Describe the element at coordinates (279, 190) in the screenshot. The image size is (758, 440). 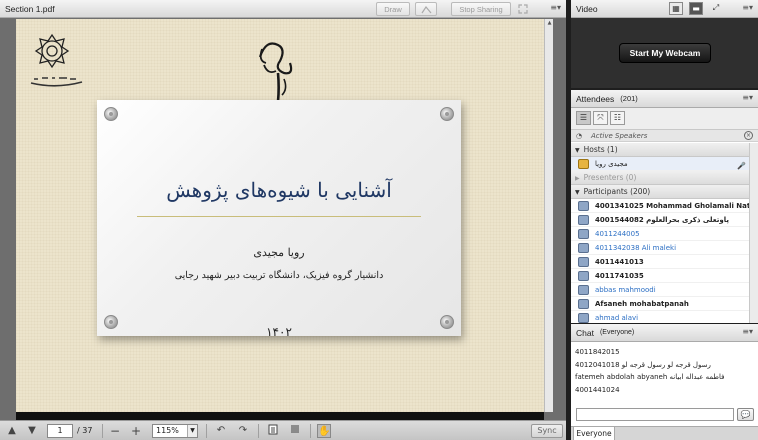
I see `slide-title: آشنایی با شیوه‌های پژوهش` at that location.